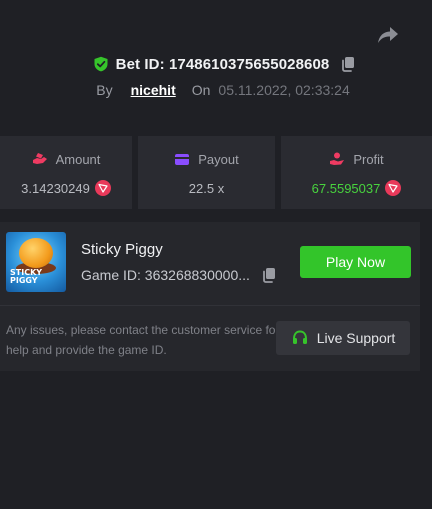 This screenshot has width=432, height=509. I want to click on game-thumbnail: STICKY PIGGY, so click(36, 262).